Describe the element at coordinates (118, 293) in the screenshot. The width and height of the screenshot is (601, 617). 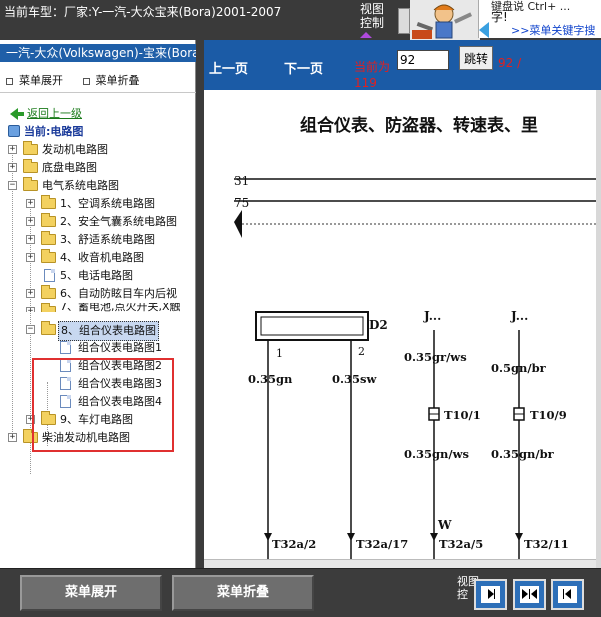
I see `tree-item-label: 6、自动防眩目车内后视` at that location.